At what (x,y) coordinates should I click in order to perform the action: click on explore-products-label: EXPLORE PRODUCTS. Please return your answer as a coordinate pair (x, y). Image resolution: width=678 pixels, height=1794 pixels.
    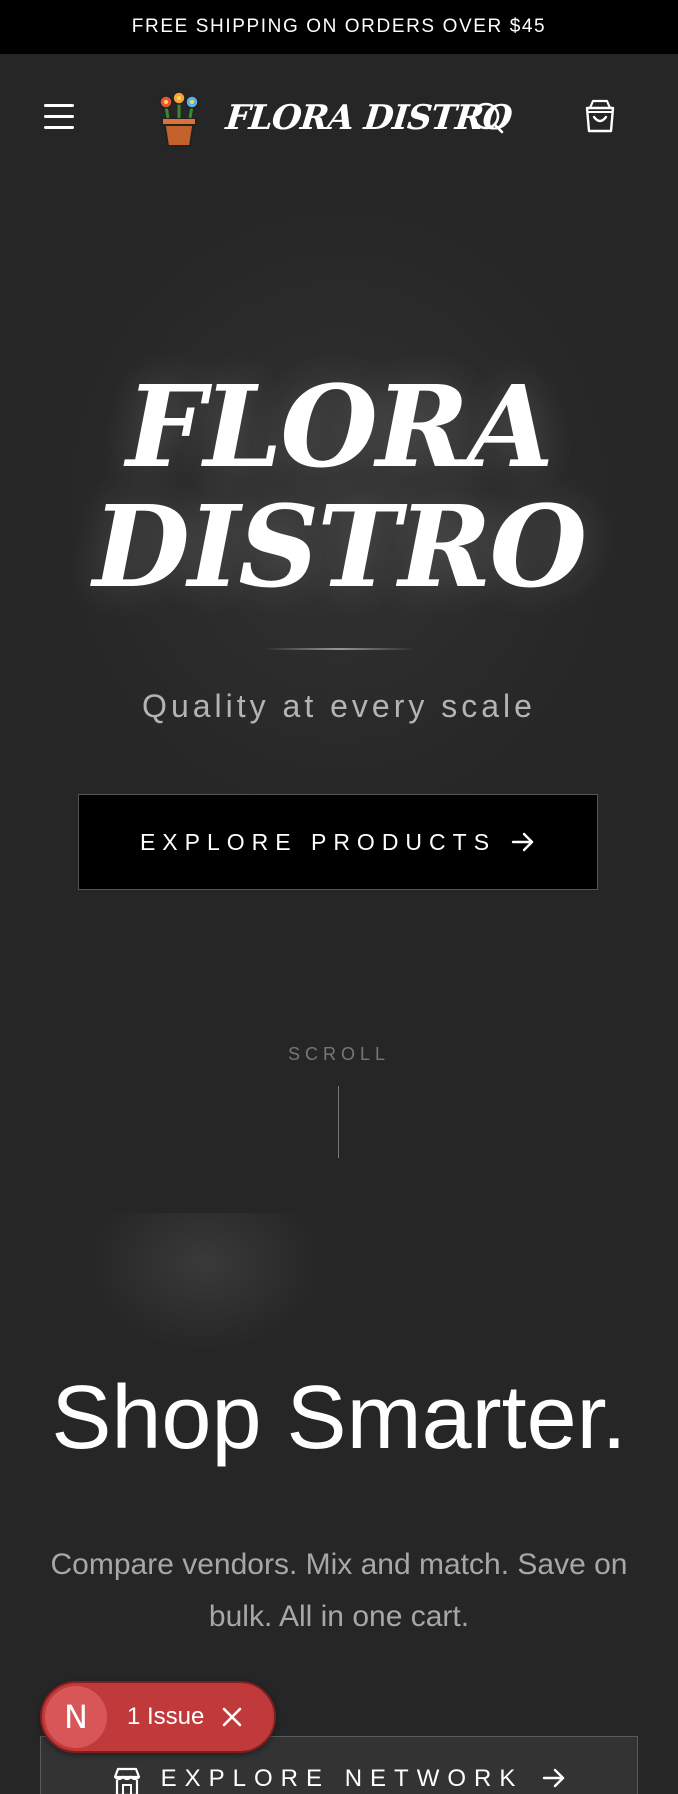
    Looking at the image, I should click on (318, 841).